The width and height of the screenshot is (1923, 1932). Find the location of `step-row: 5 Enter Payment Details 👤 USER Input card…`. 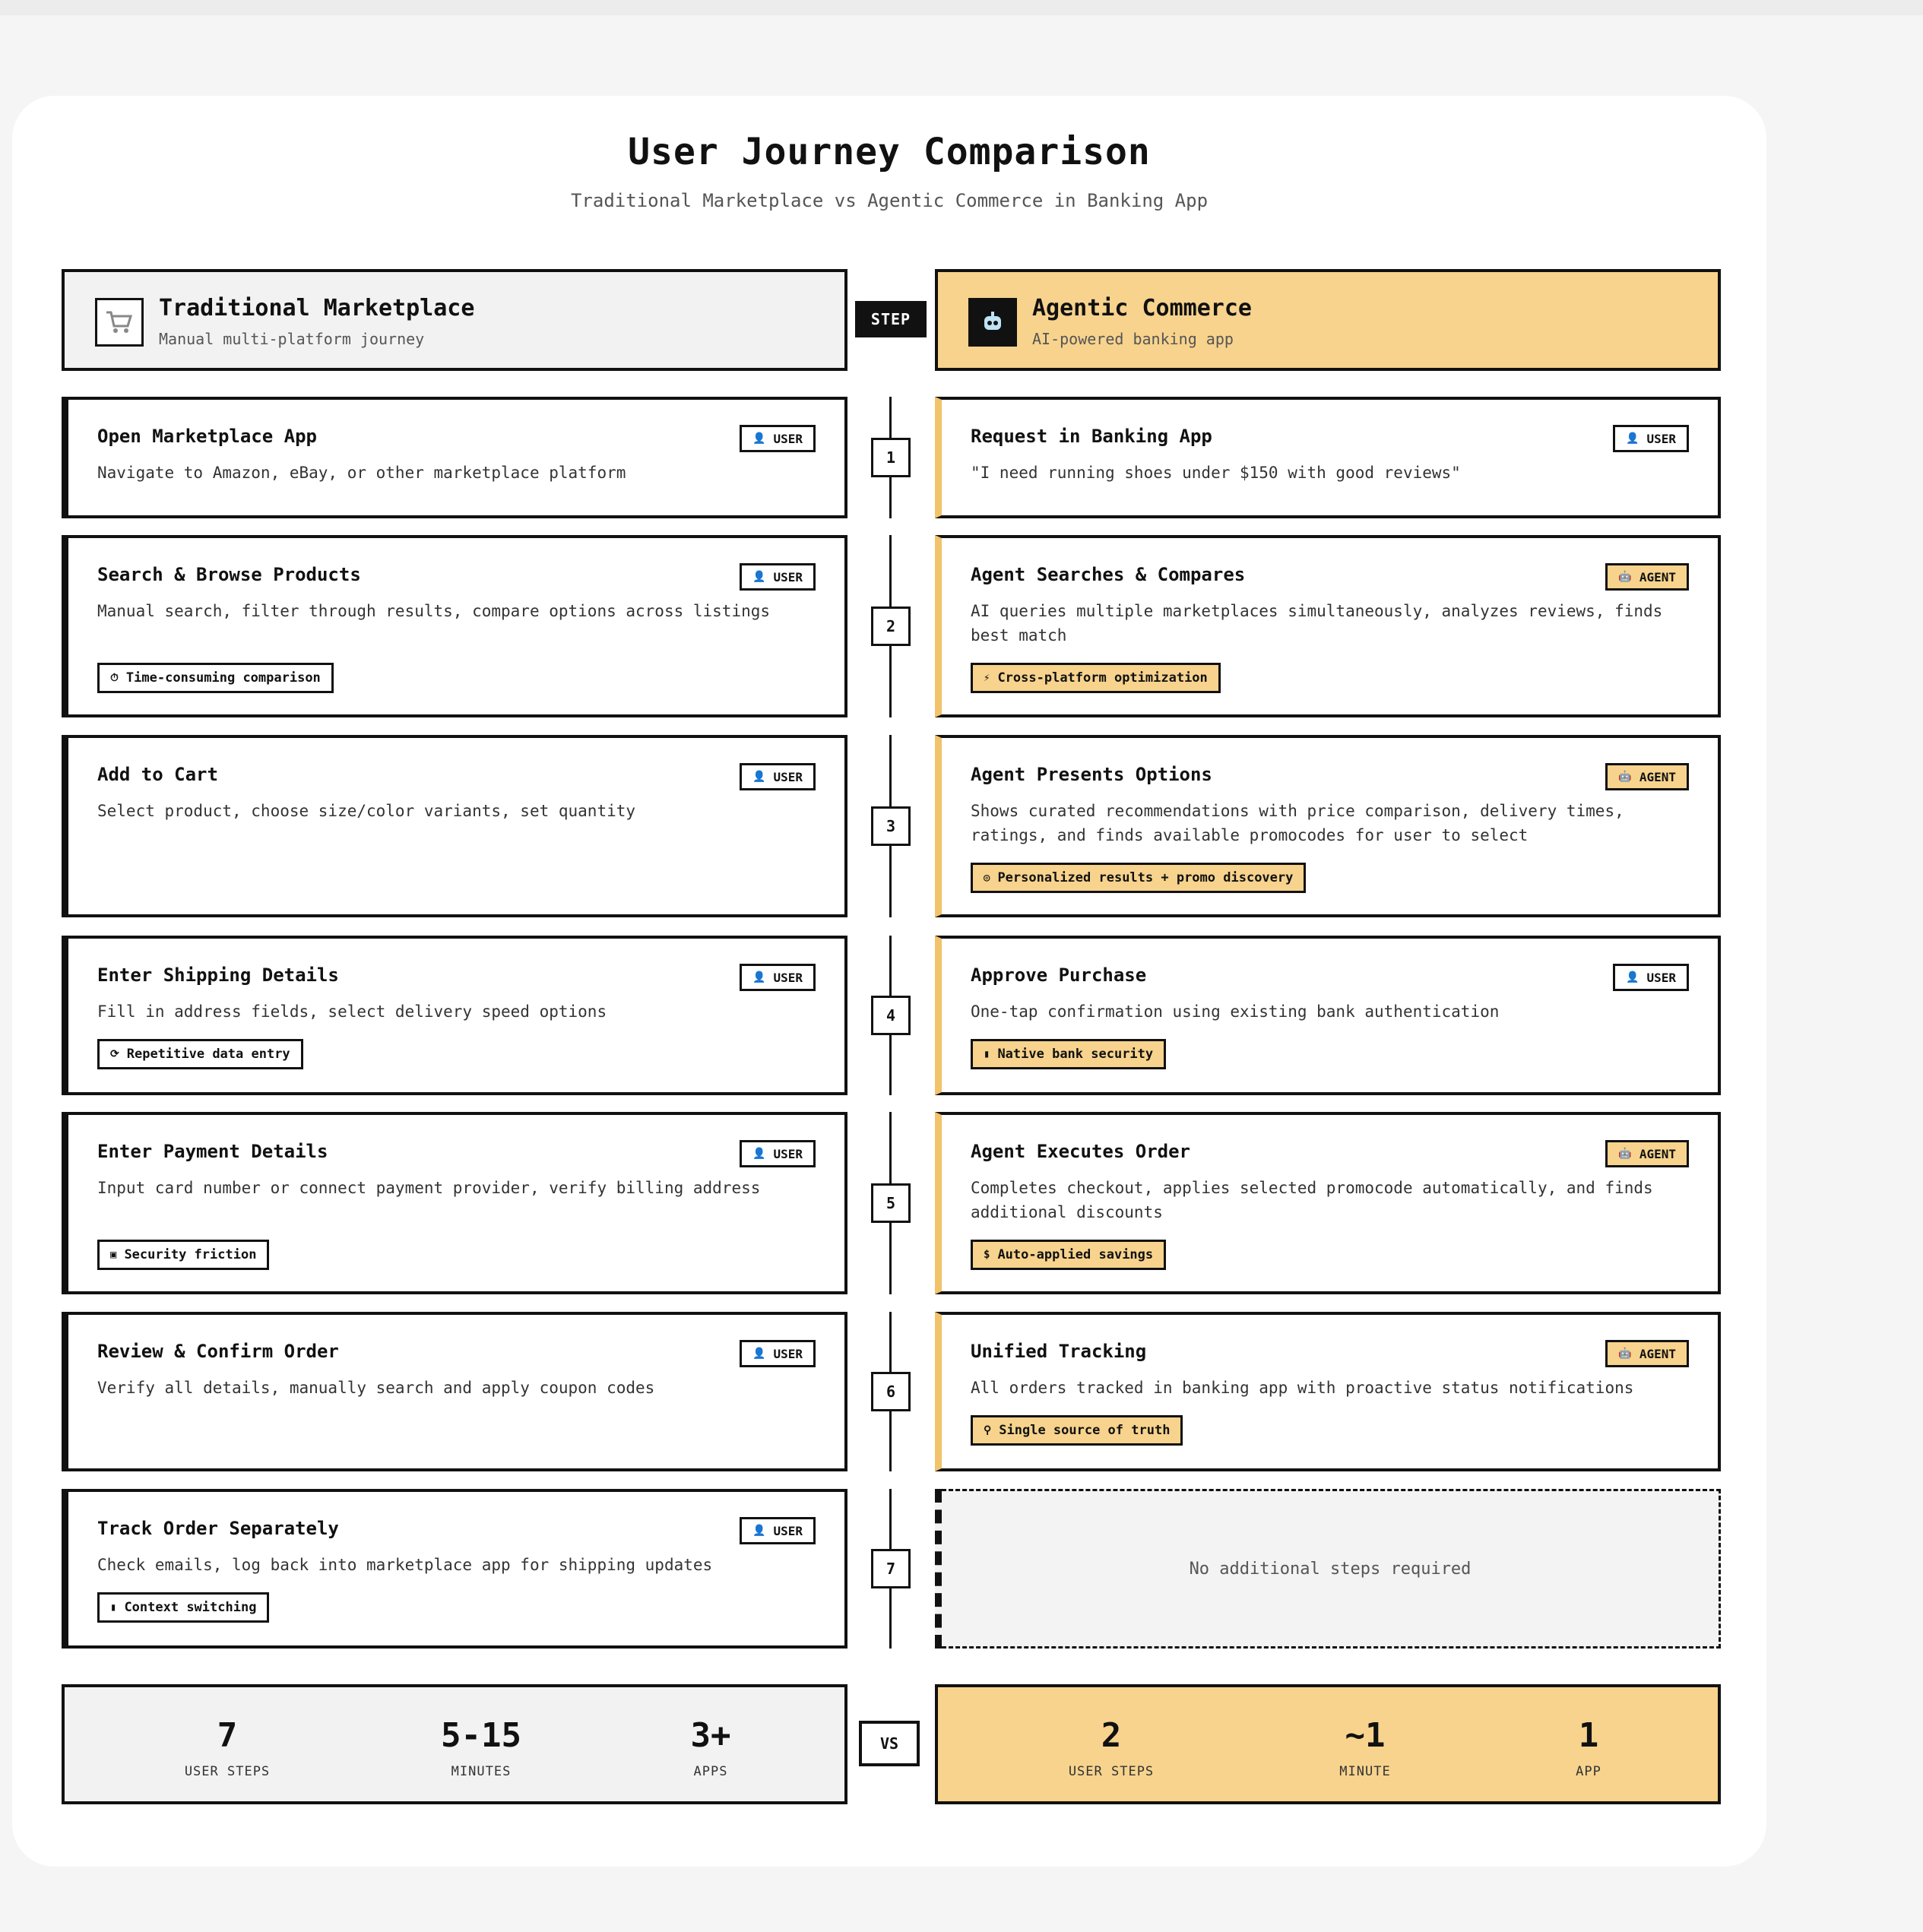

step-row: 5 Enter Payment Details 👤 USER Input card… is located at coordinates (890, 1203).